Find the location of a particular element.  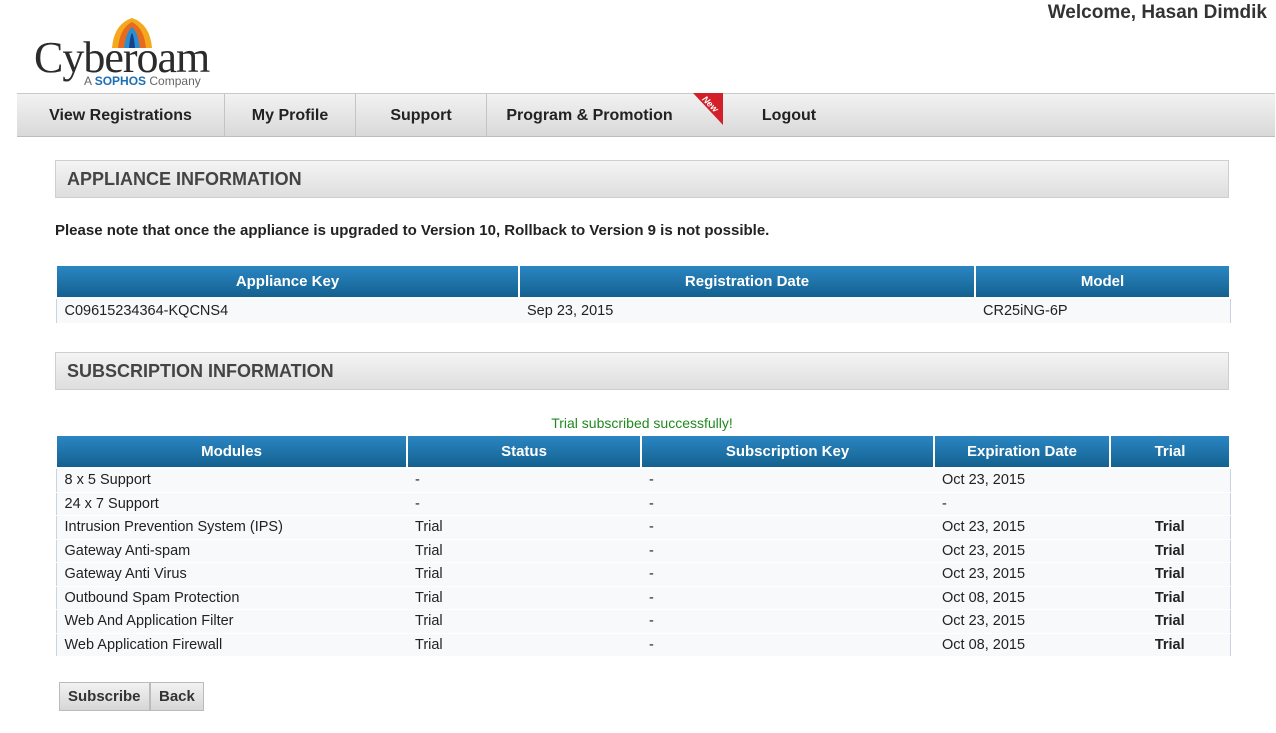

nav-logout: Logout is located at coordinates (789, 115).